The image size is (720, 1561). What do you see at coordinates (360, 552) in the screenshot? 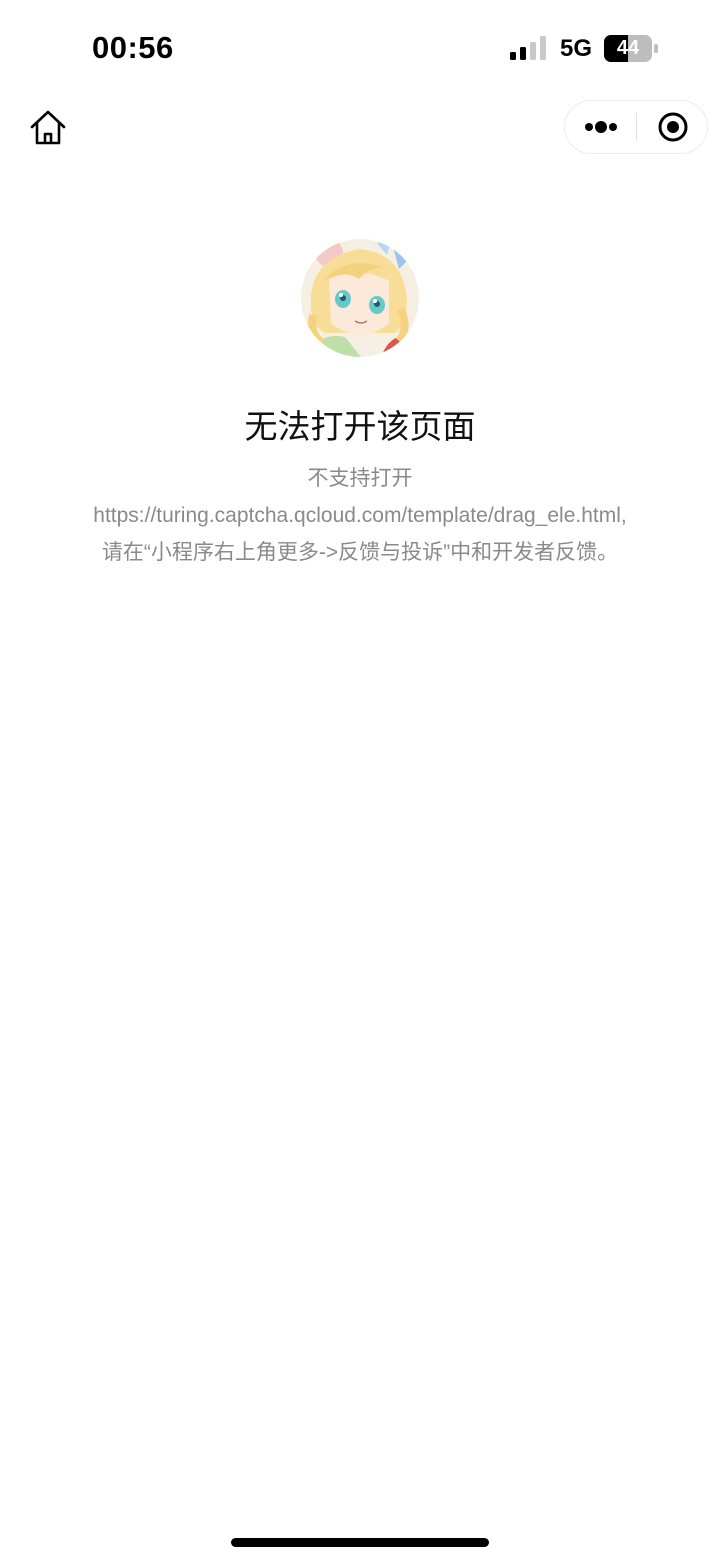
I see `error-desc-line-3: 请在“小程序右上角更多->反馈与投诉”中和开发者反馈。` at bounding box center [360, 552].